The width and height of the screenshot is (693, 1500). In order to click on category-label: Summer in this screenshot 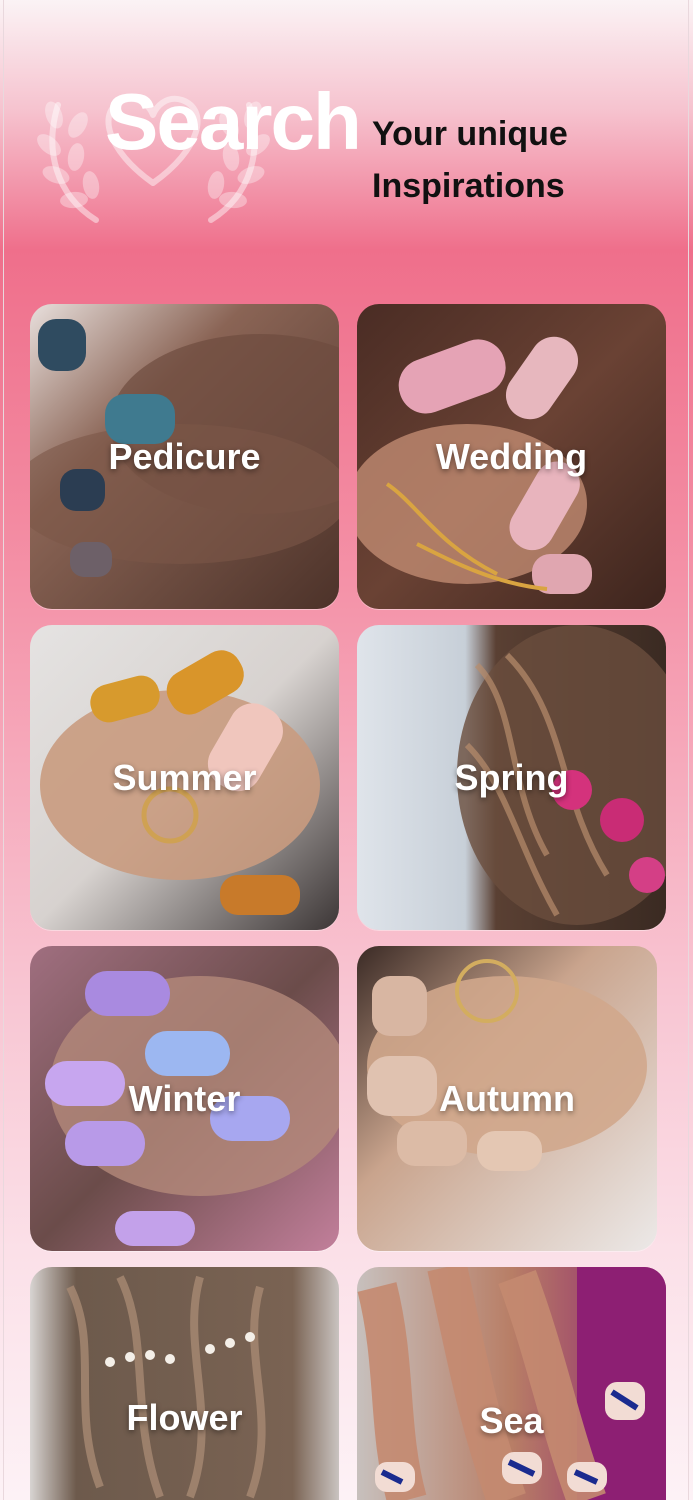, I will do `click(184, 777)`.